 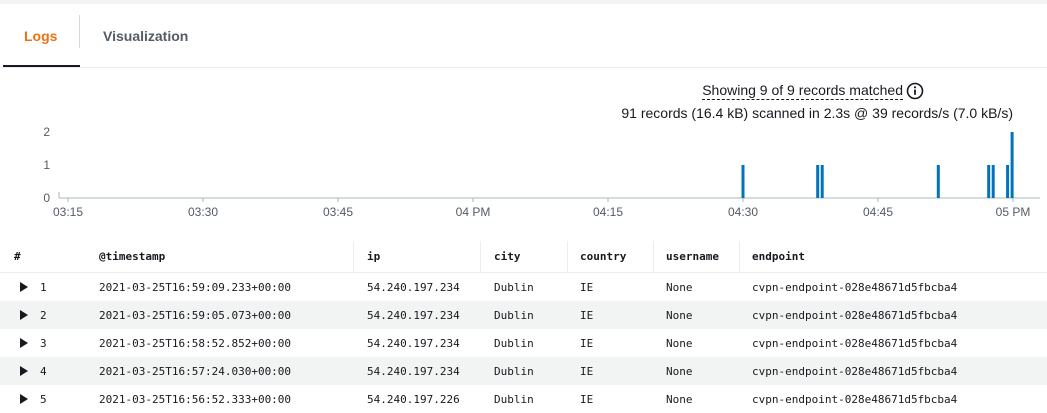 What do you see at coordinates (195, 343) in the screenshot?
I see `cell-timestamp: 2021-03-25T16:58:52.852+00:00` at bounding box center [195, 343].